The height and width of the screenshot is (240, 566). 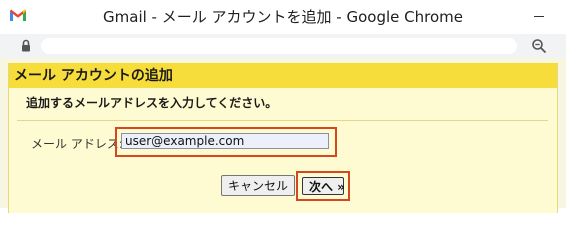 What do you see at coordinates (93, 76) in the screenshot?
I see `dialog-title: メール アカウントの追加` at bounding box center [93, 76].